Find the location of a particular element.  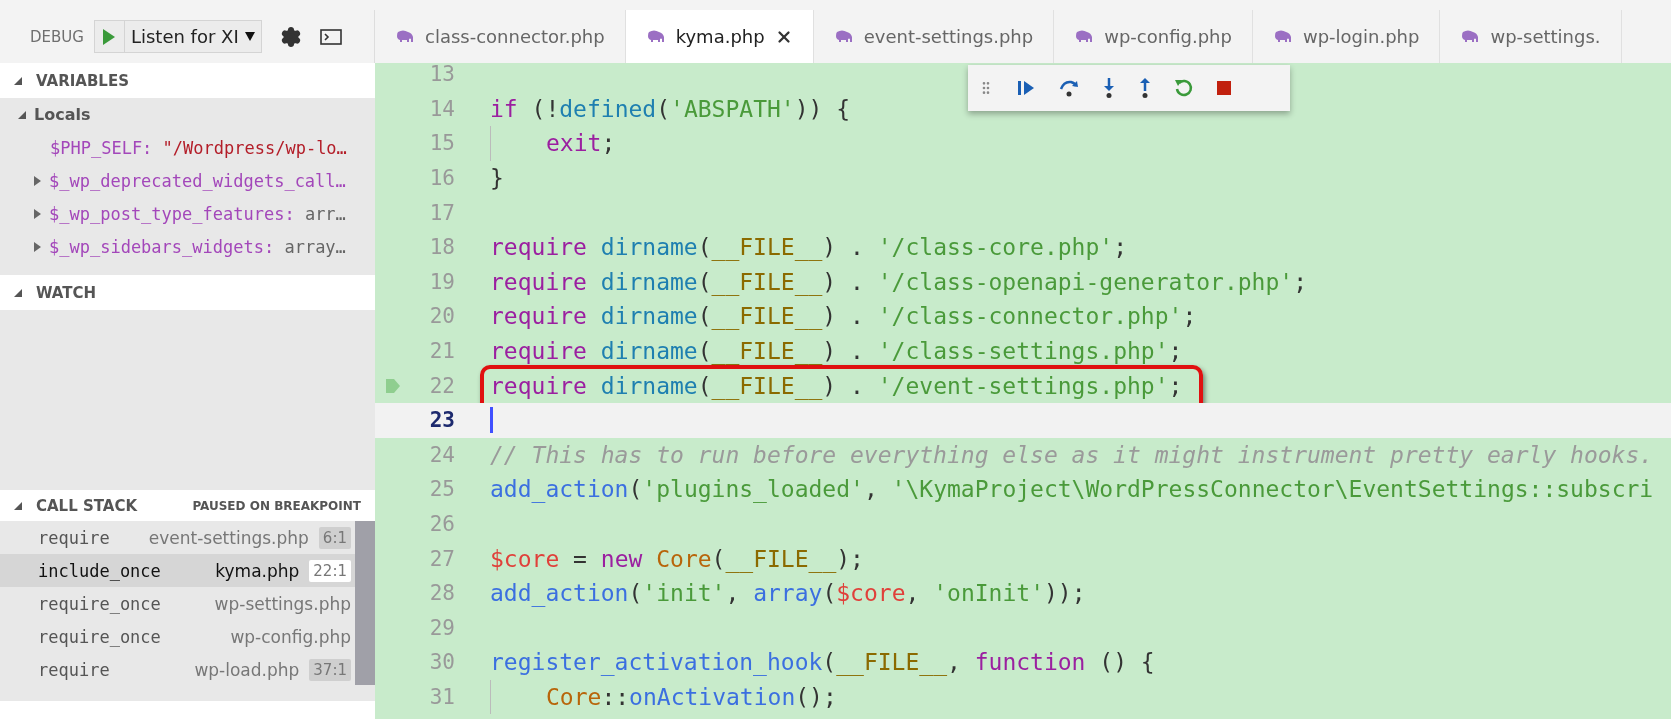

continue-button is located at coordinates (1026, 88).